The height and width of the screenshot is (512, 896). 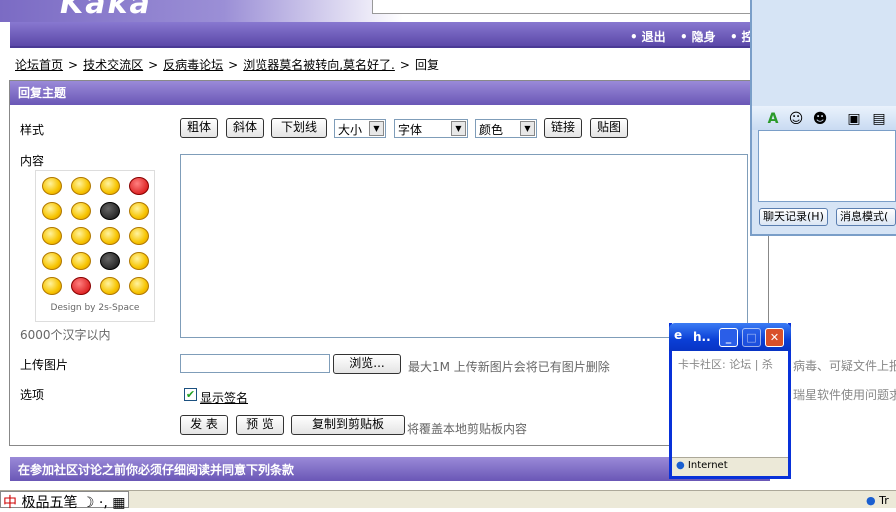 I want to click on breadcrumb-tech: 技术交流区, so click(x=113, y=65).